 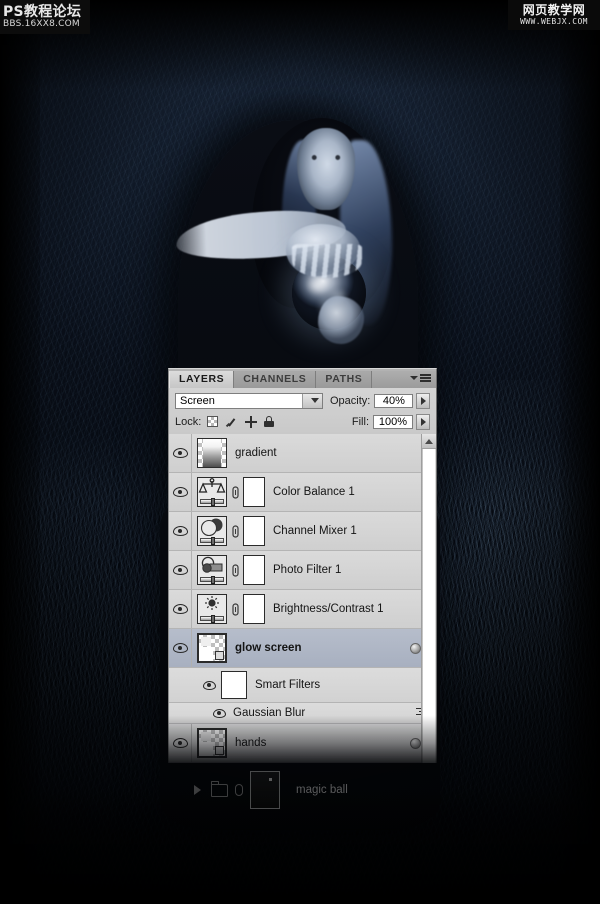 I want to click on smart-filters-row: Smart Filters, so click(x=302, y=685).